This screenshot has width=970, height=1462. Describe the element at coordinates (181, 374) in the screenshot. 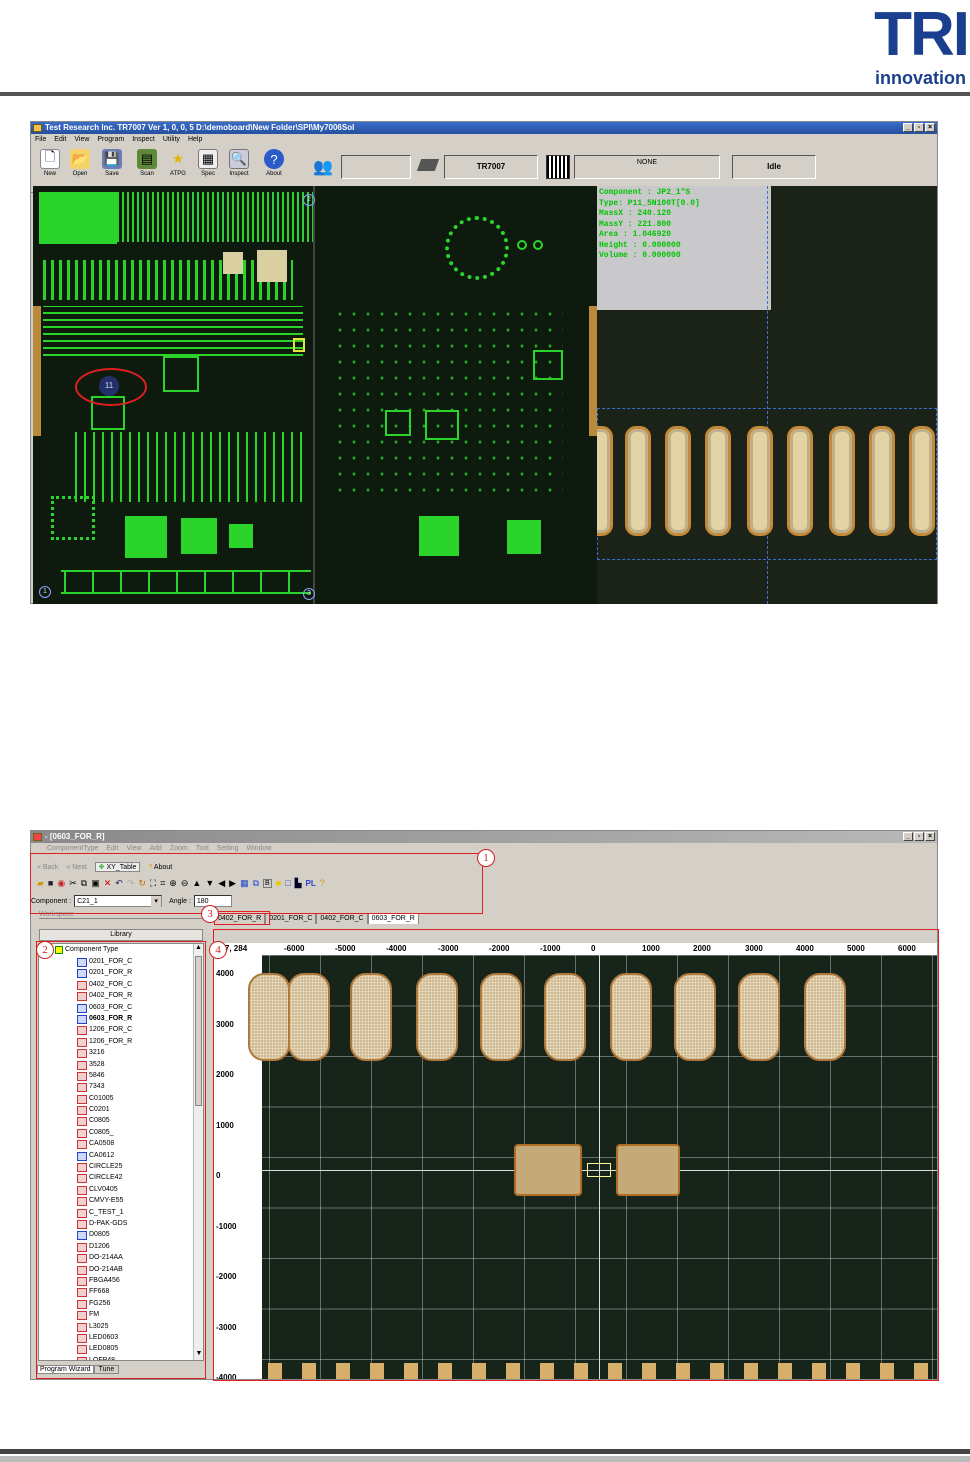

I see `qfp-outline` at that location.